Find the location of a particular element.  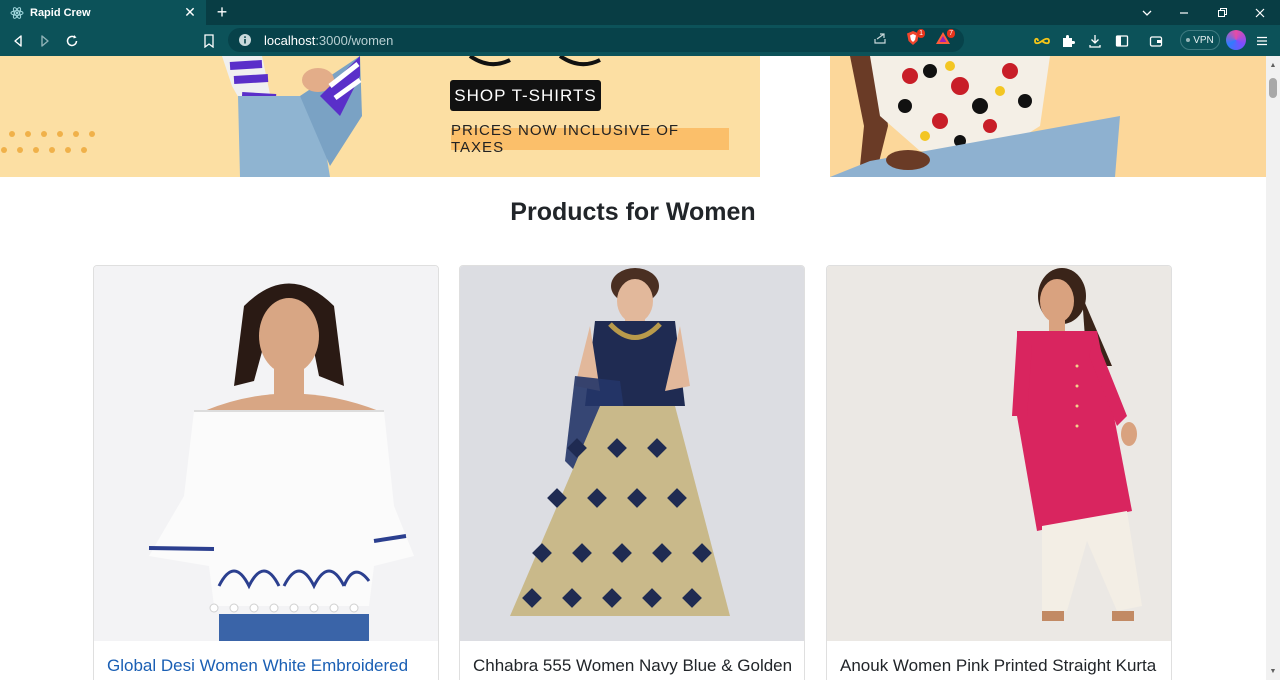

reload-icon is located at coordinates (72, 41).